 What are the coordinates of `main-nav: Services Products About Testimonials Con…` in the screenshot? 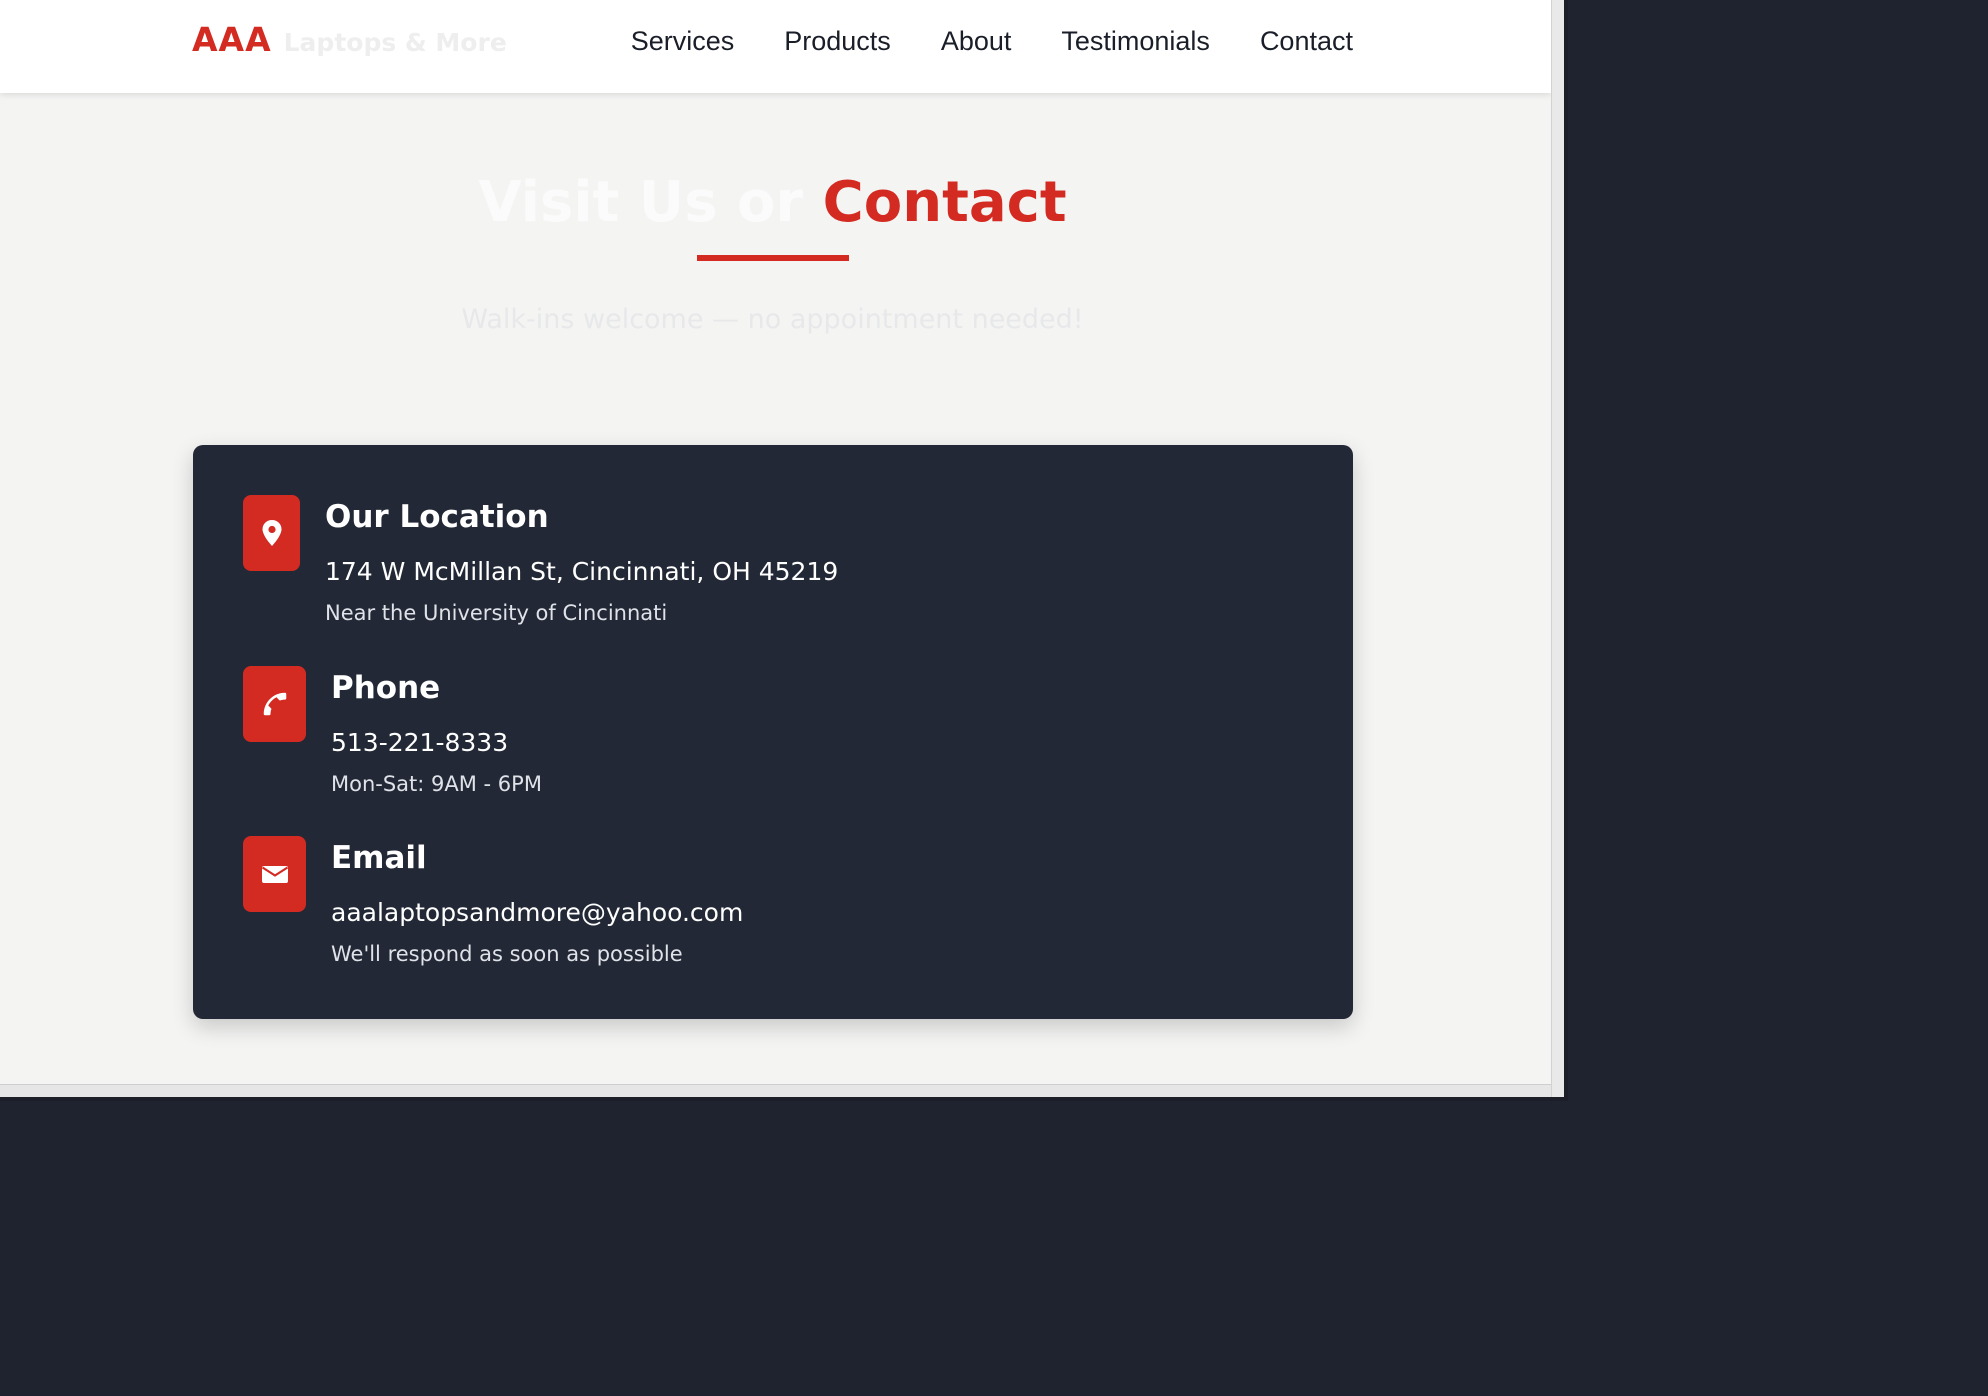 It's located at (992, 41).